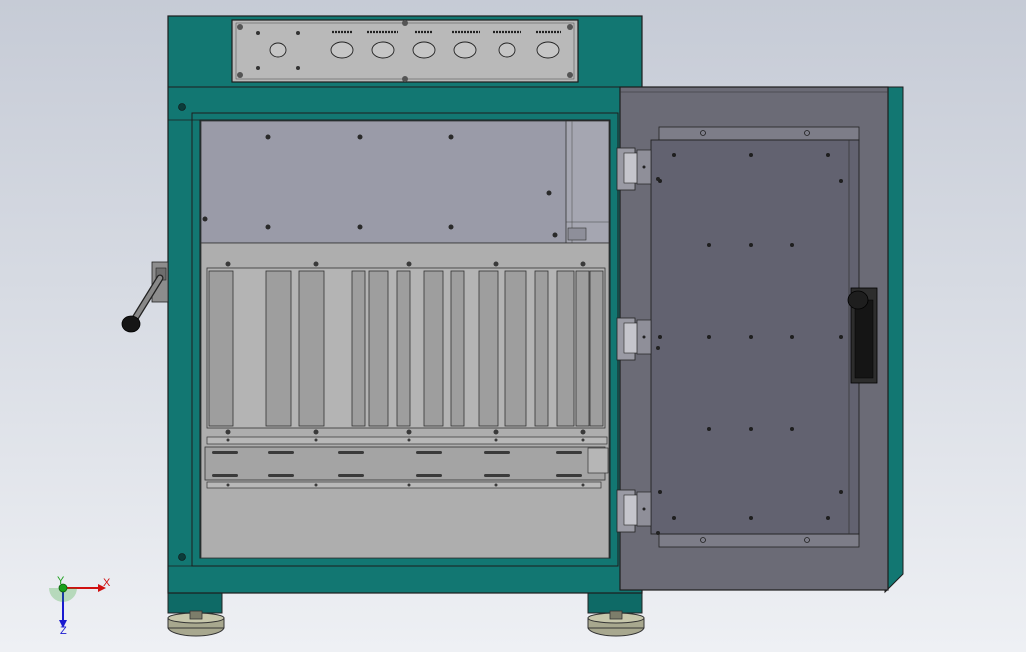 The width and height of the screenshot is (1026, 652). What do you see at coordinates (405, 51) in the screenshot?
I see `control-panel` at bounding box center [405, 51].